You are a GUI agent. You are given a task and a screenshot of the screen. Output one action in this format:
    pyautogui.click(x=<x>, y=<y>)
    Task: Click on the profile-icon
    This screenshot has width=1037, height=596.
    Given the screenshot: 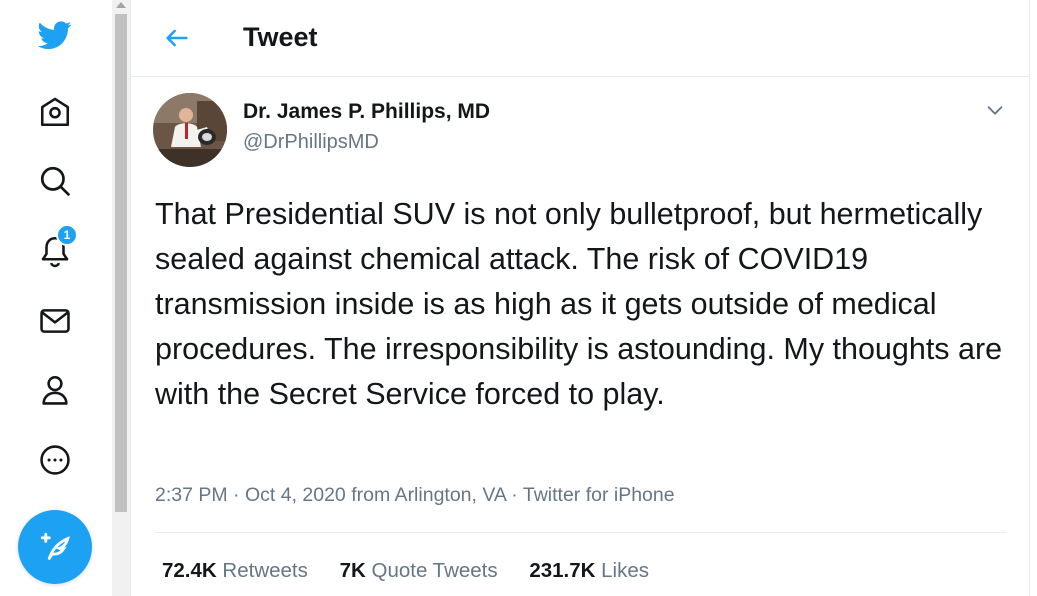 What is the action you would take?
    pyautogui.click(x=55, y=390)
    